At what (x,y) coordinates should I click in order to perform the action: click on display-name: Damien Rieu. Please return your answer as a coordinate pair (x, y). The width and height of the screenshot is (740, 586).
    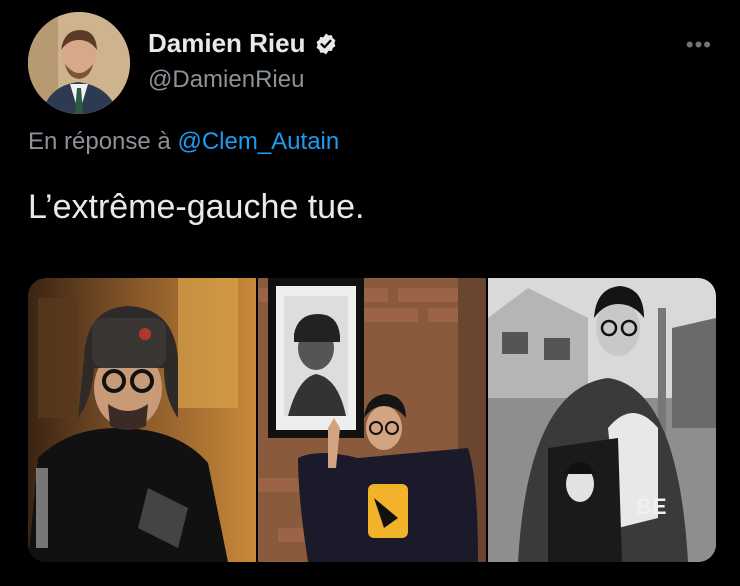
    Looking at the image, I should click on (227, 43).